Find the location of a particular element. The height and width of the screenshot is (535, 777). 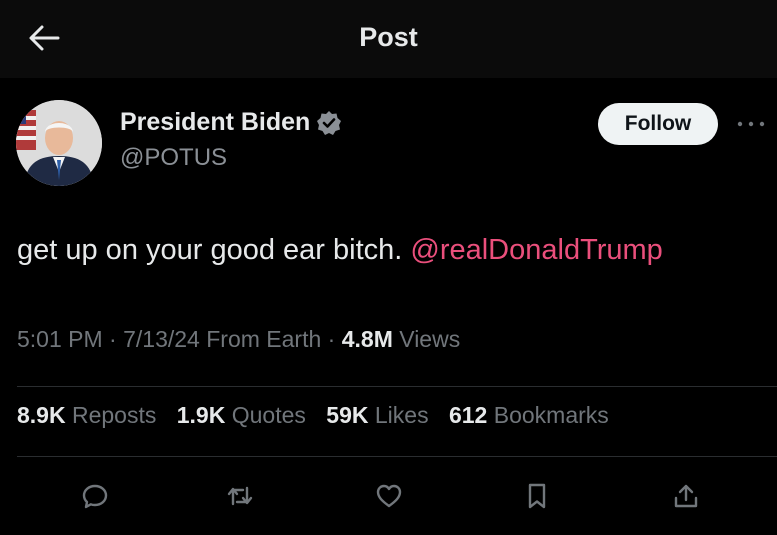

bookmarks-stat: 612 Bookmarks is located at coordinates (529, 415).